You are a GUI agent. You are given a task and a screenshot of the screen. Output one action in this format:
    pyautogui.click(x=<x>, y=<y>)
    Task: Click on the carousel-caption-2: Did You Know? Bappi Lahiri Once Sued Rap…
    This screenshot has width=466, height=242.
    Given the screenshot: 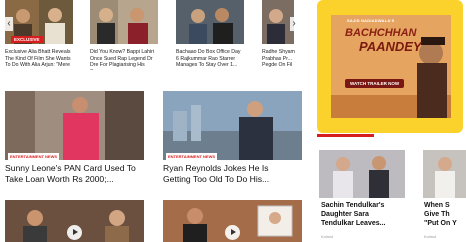 What is the action you would take?
    pyautogui.click(x=123, y=59)
    